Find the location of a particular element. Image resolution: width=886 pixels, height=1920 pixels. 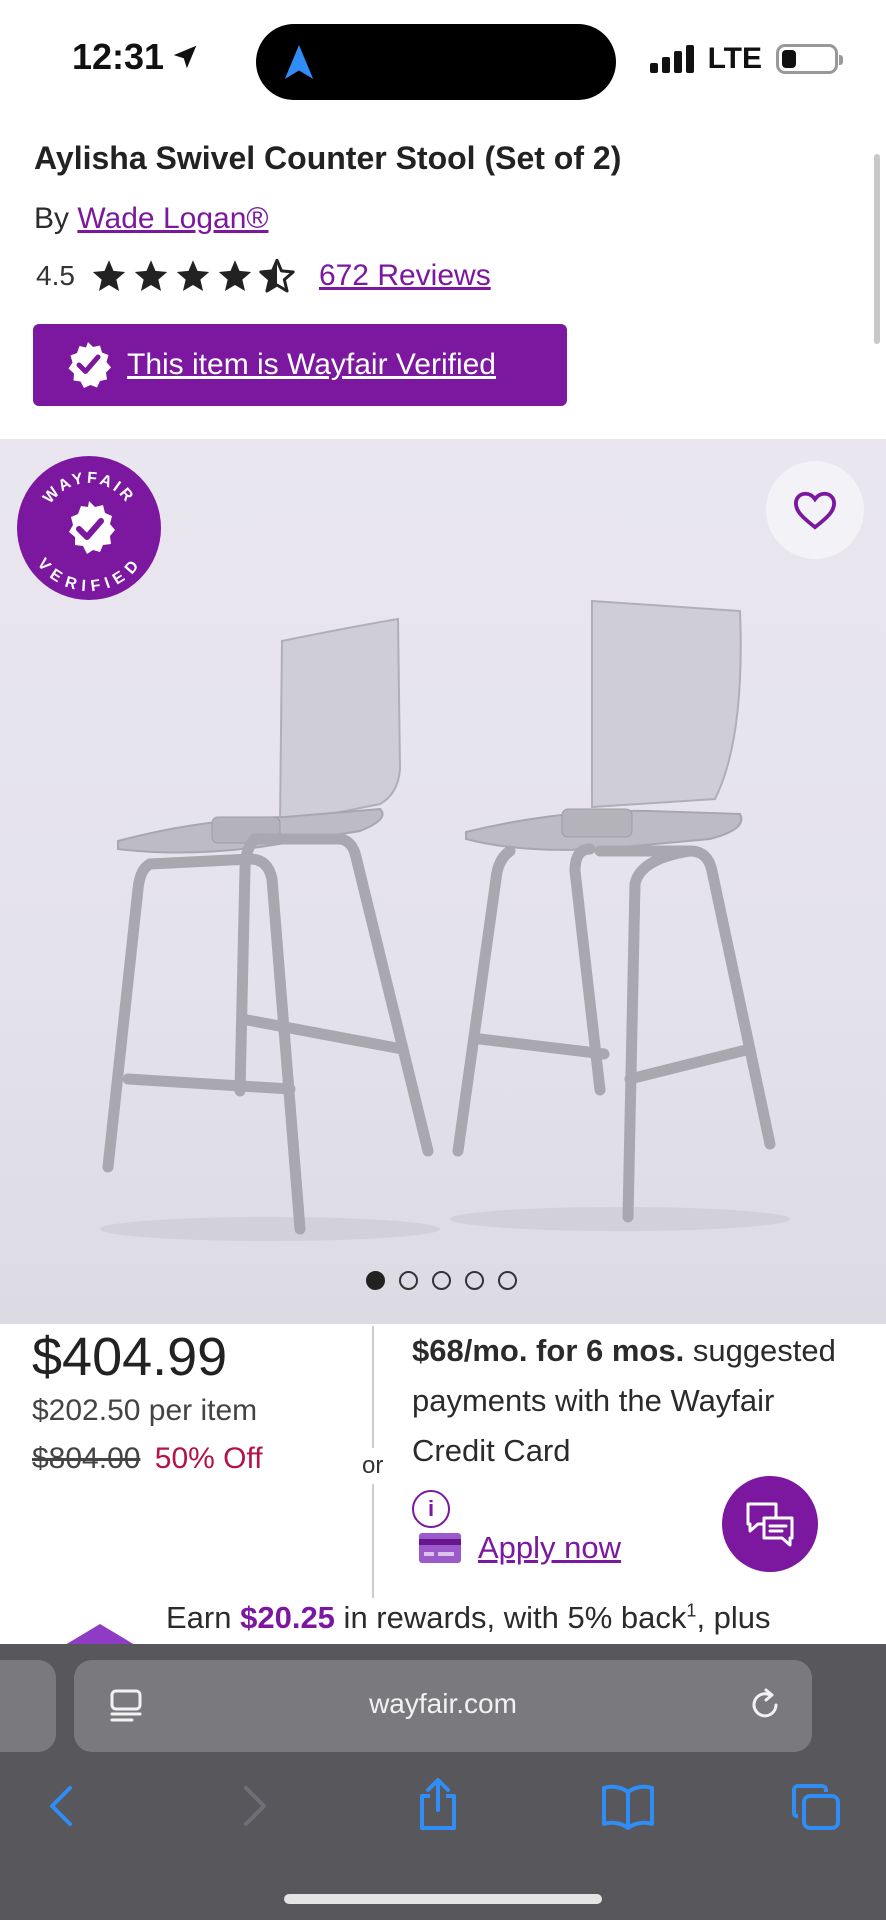

browser-chrome: wayfair.com is located at coordinates (443, 1782).